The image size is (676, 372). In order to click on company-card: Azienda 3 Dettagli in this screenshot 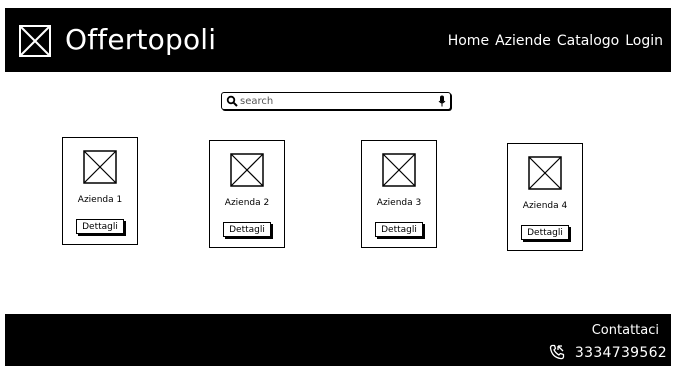, I will do `click(399, 194)`.